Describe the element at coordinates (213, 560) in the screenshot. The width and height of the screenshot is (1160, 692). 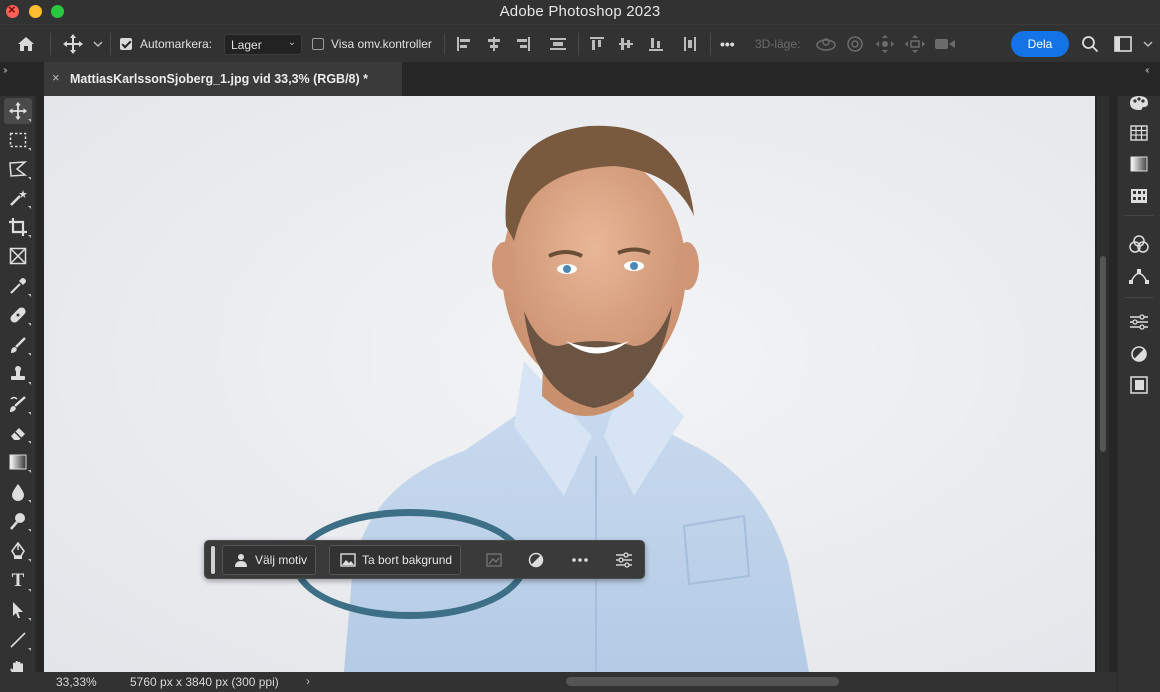
I see `task-bar-grip` at that location.